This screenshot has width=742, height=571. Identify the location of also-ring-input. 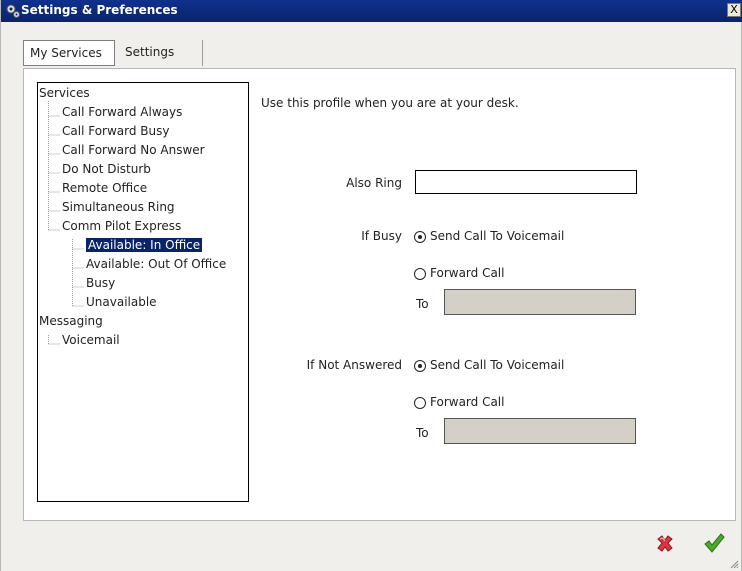
(526, 182).